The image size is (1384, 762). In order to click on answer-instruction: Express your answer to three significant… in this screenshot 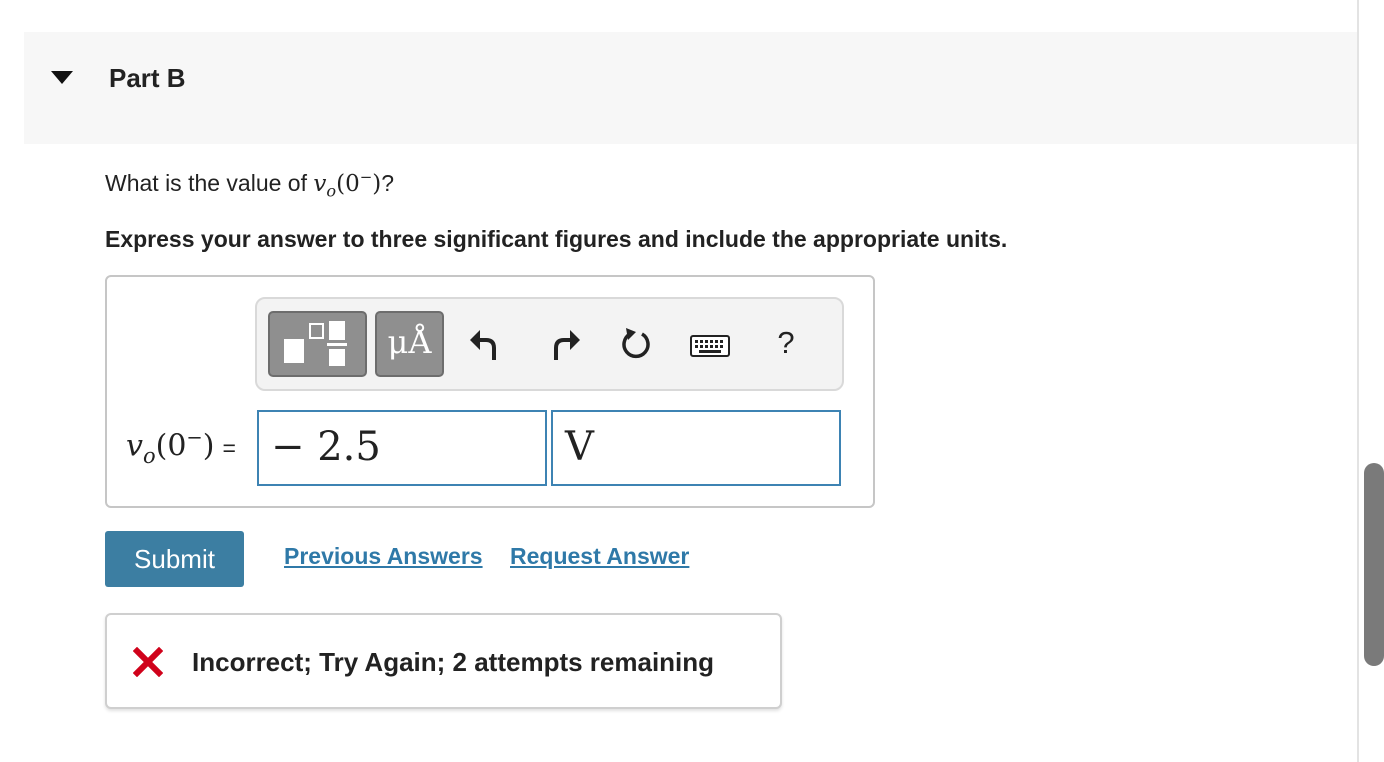, I will do `click(556, 239)`.